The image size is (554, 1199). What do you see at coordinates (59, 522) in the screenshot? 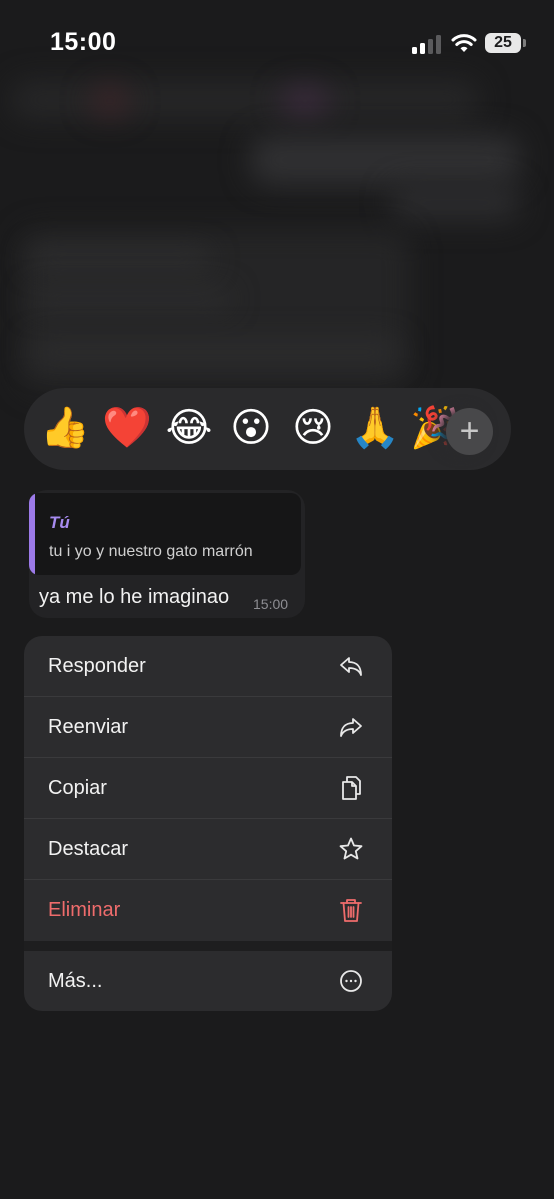
I see `quote-author: Tú` at bounding box center [59, 522].